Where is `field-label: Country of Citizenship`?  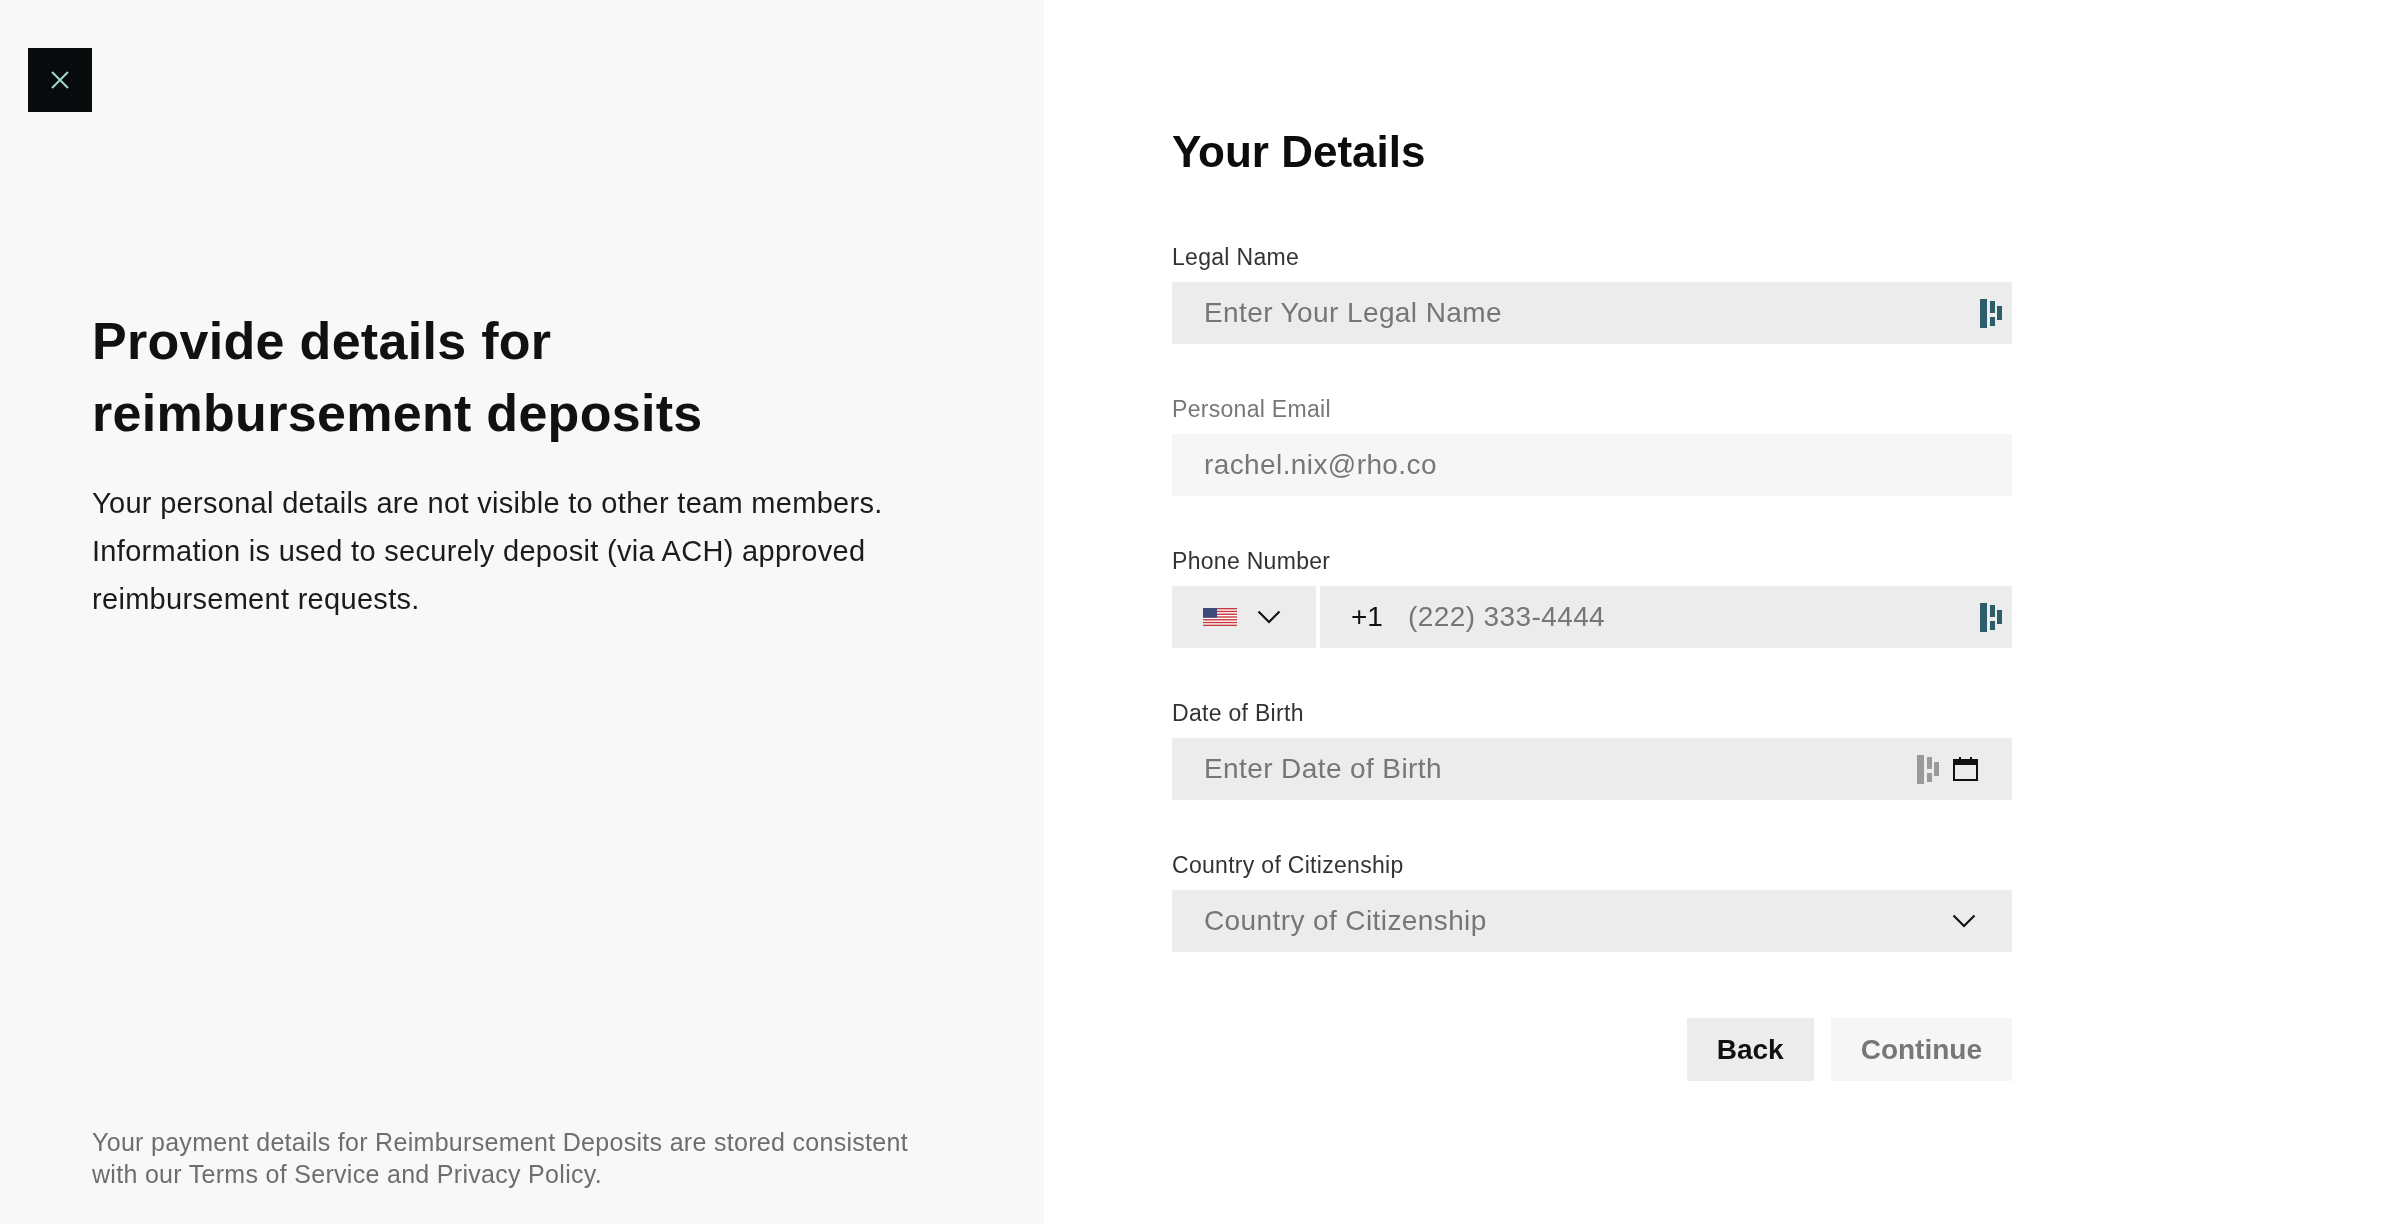 field-label: Country of Citizenship is located at coordinates (1288, 865).